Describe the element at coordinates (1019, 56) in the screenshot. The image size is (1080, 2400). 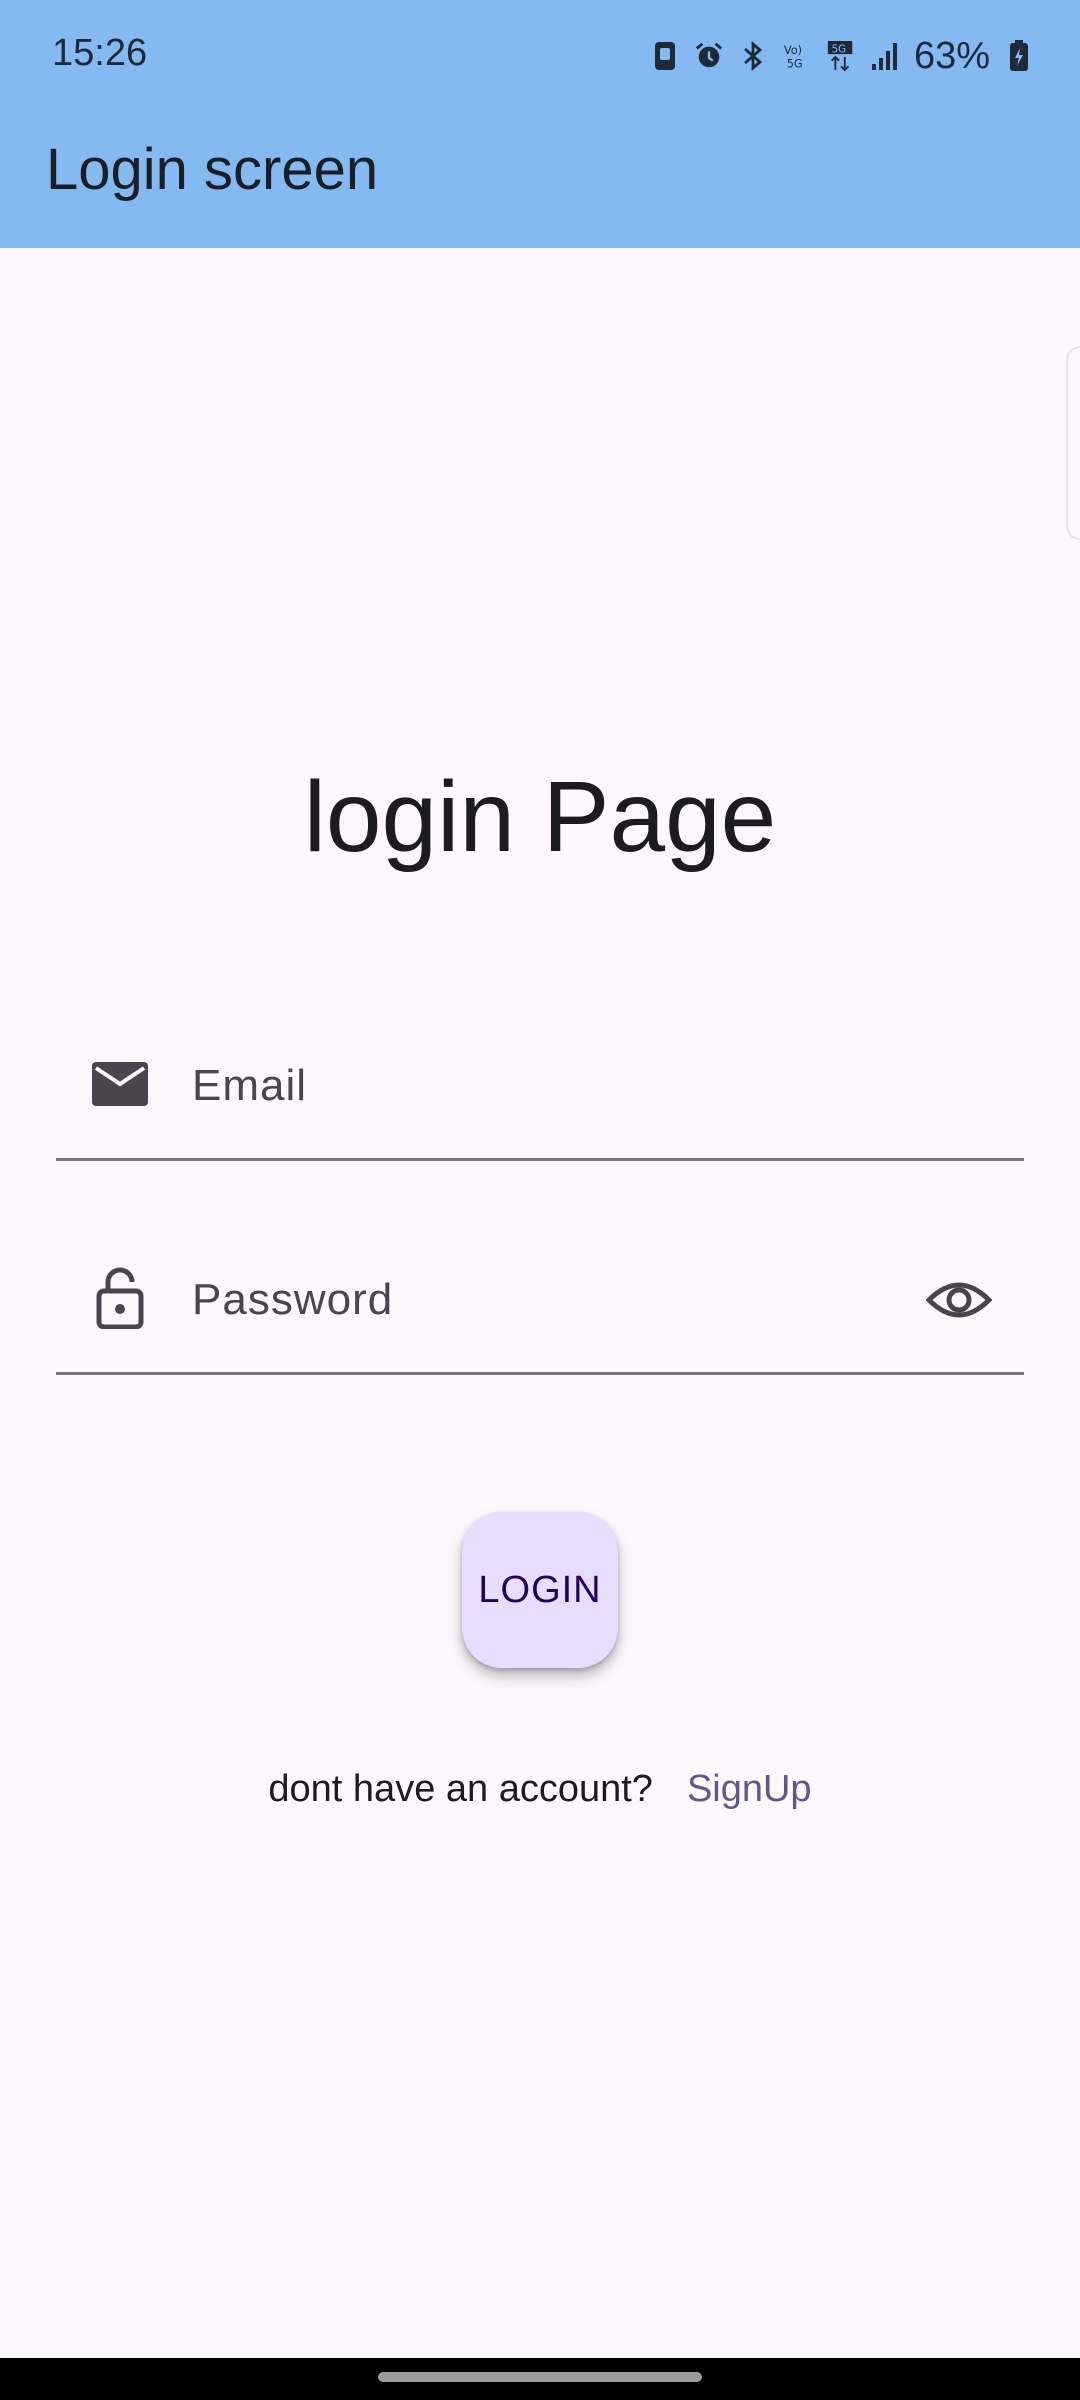
I see `battery-charging-icon` at that location.